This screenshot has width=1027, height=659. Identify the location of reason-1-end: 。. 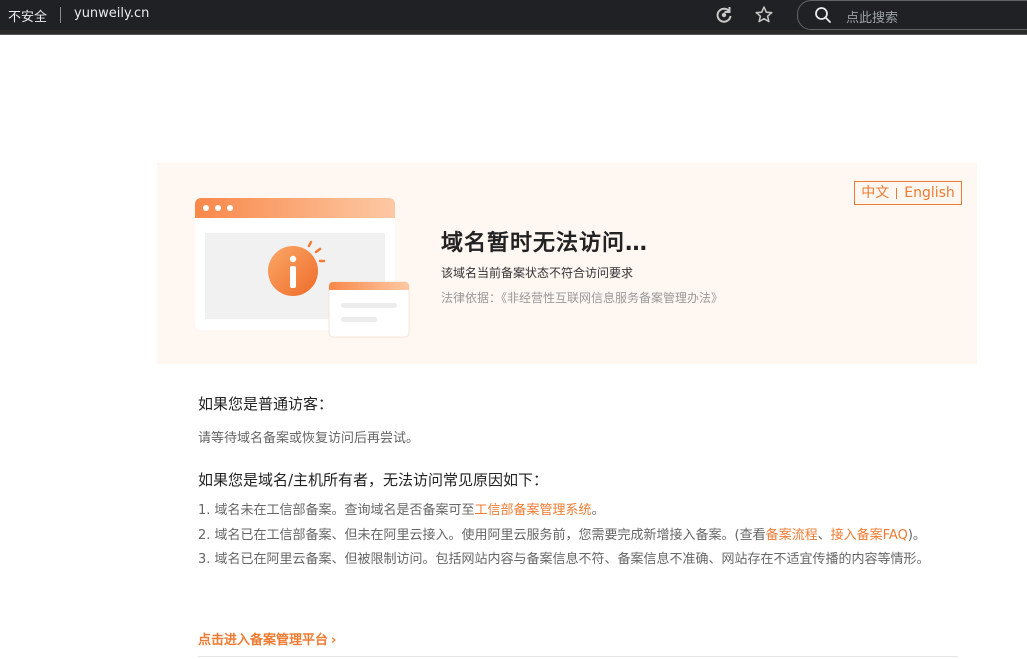
(598, 510).